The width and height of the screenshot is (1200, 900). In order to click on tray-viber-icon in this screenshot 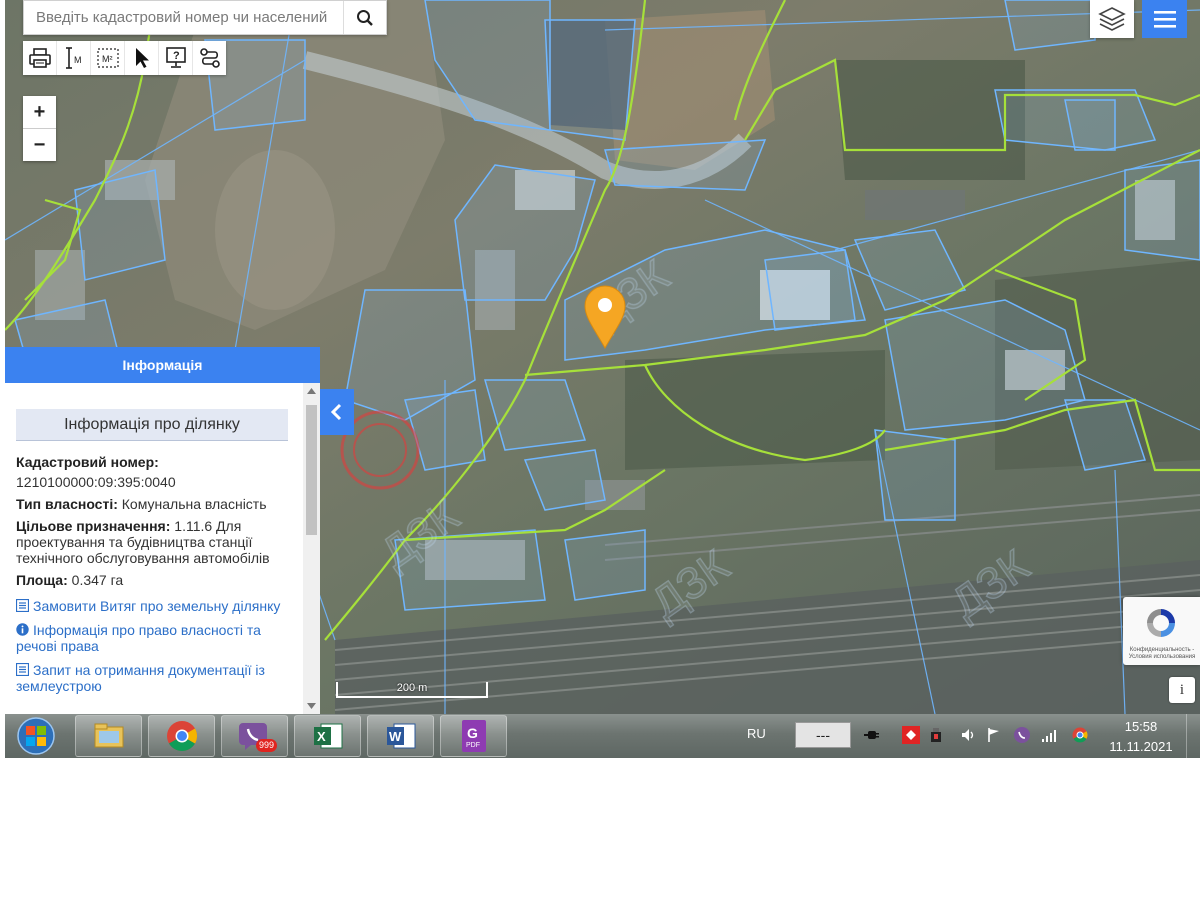, I will do `click(1022, 735)`.